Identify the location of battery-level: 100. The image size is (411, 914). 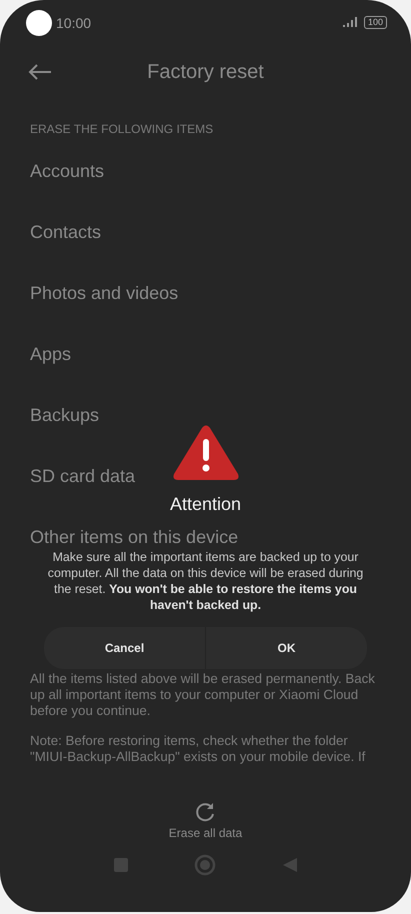
(375, 22).